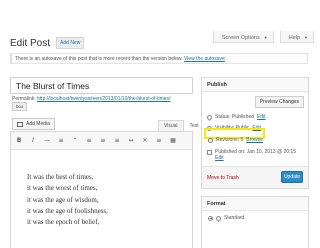 This screenshot has width=320, height=248. What do you see at coordinates (292, 177) in the screenshot?
I see `update-button: Update` at bounding box center [292, 177].